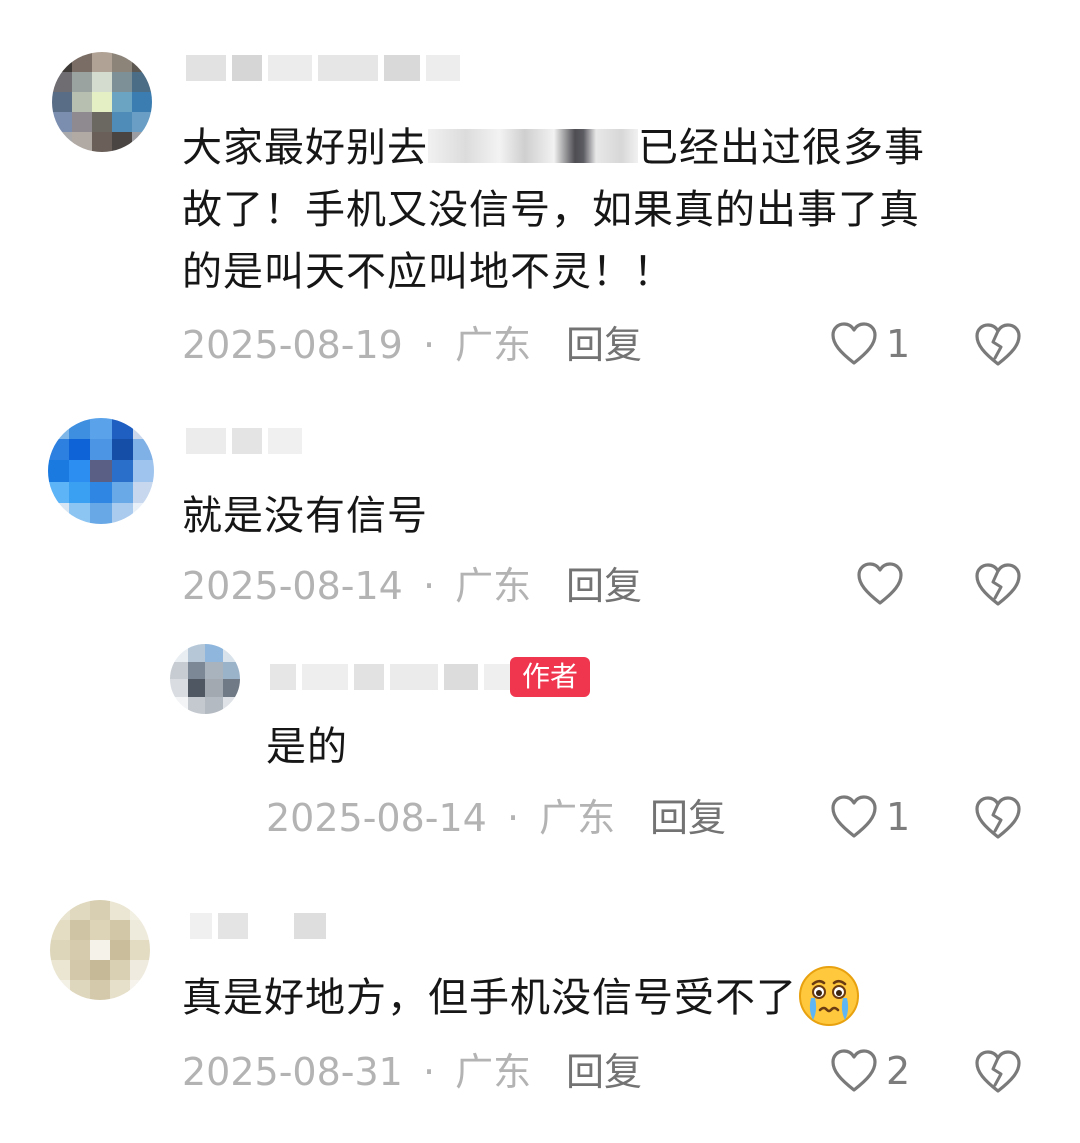 The image size is (1080, 1143). I want to click on author-badge: 作者, so click(550, 677).